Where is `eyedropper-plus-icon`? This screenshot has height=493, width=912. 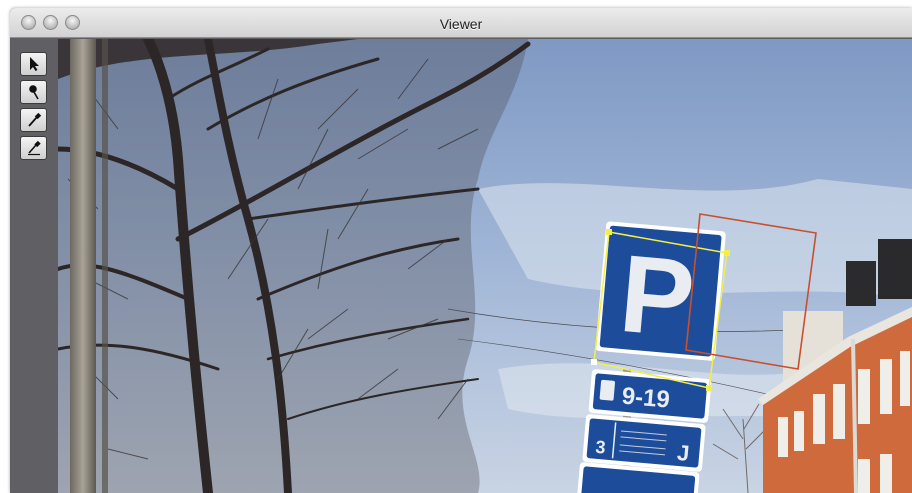
eyedropper-plus-icon is located at coordinates (34, 148).